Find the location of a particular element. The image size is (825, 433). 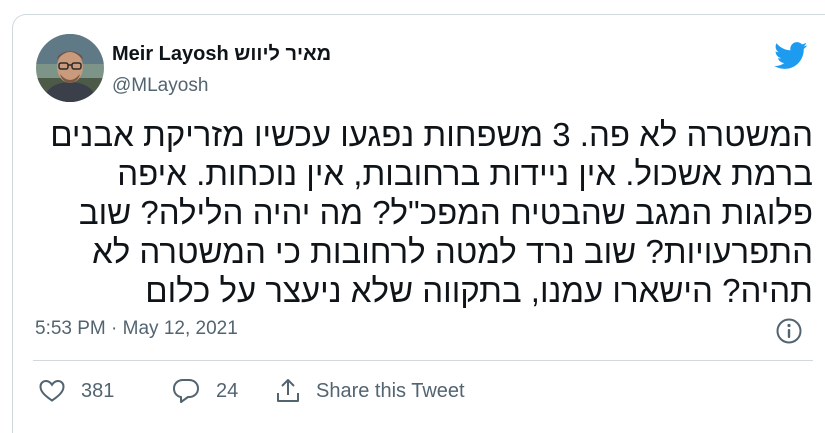

reply-bubble-icon is located at coordinates (186, 391).